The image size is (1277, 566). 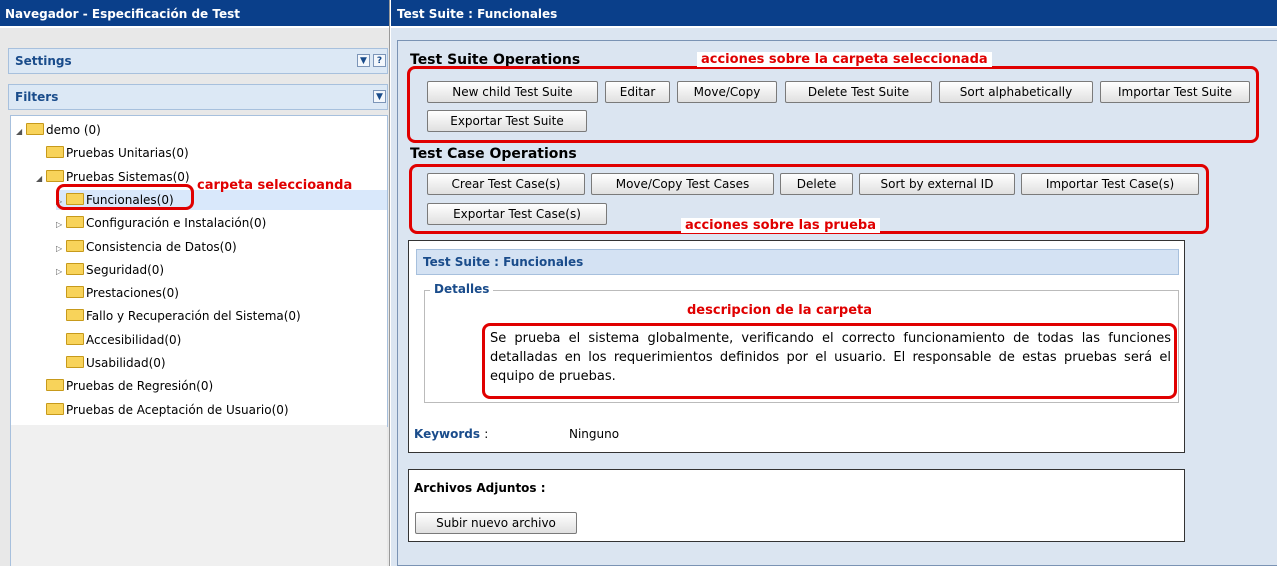 I want to click on keywords-value: Ninguno, so click(x=594, y=434).